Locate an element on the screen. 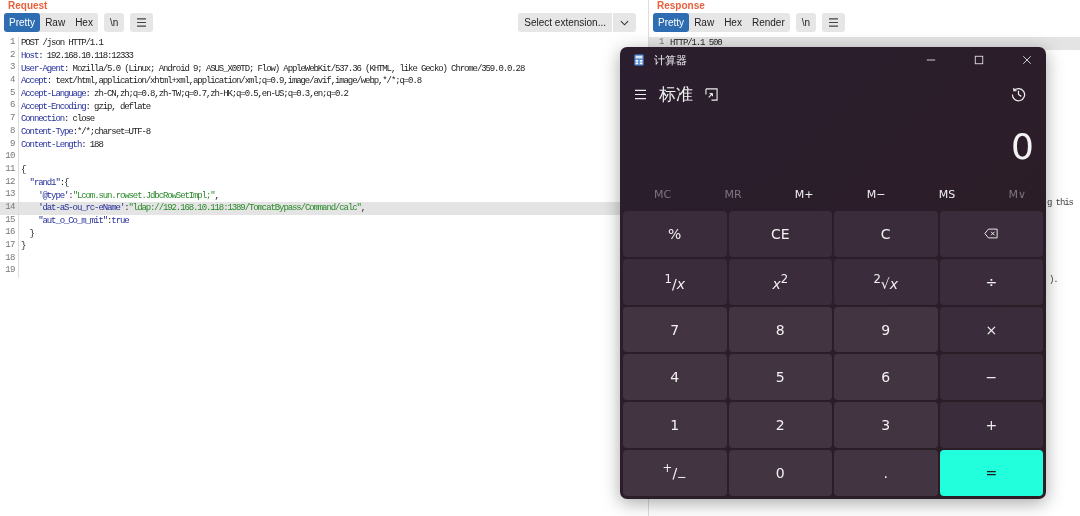 The height and width of the screenshot is (516, 1080). calculator-key: 4 is located at coordinates (675, 377).